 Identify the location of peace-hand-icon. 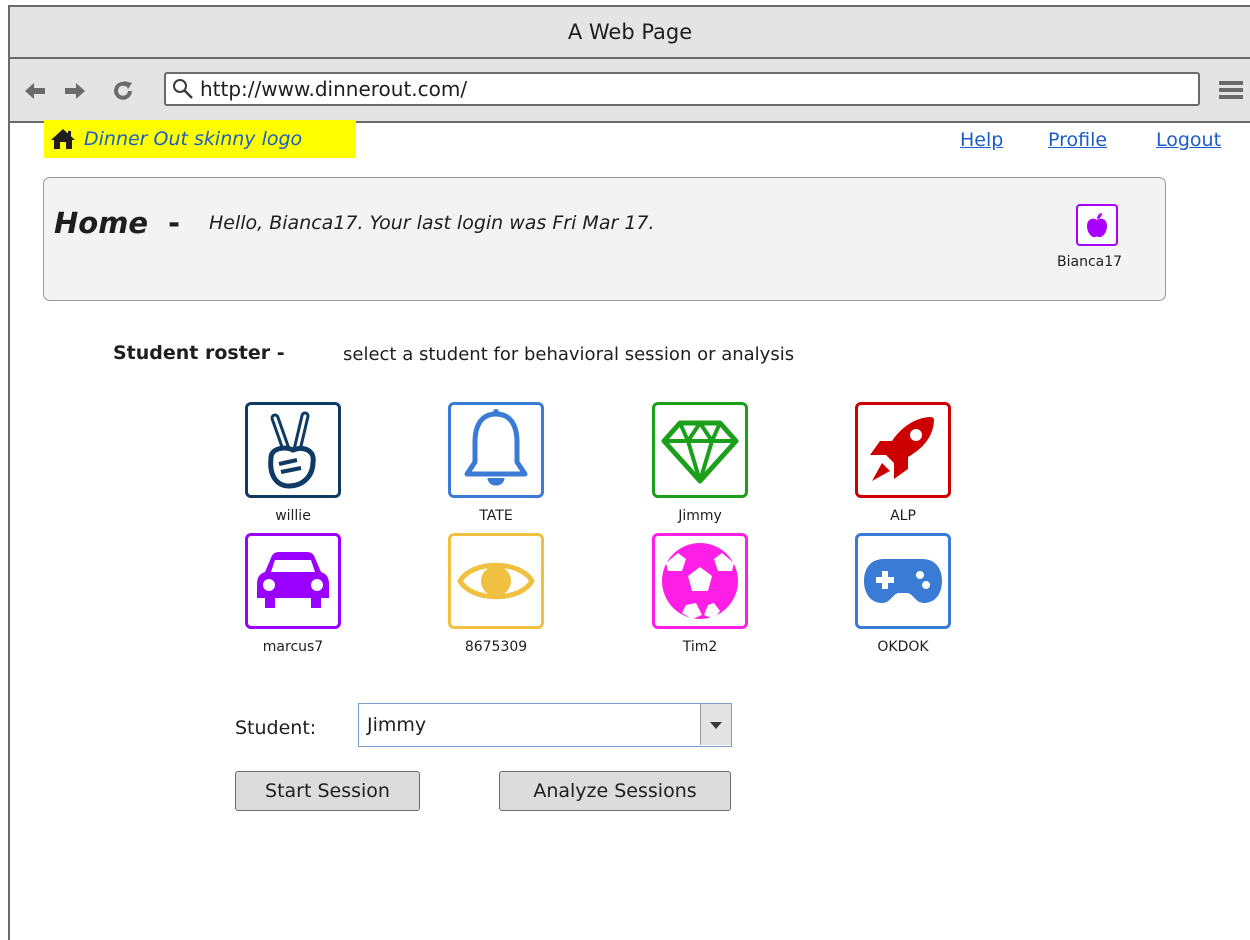
(293, 450).